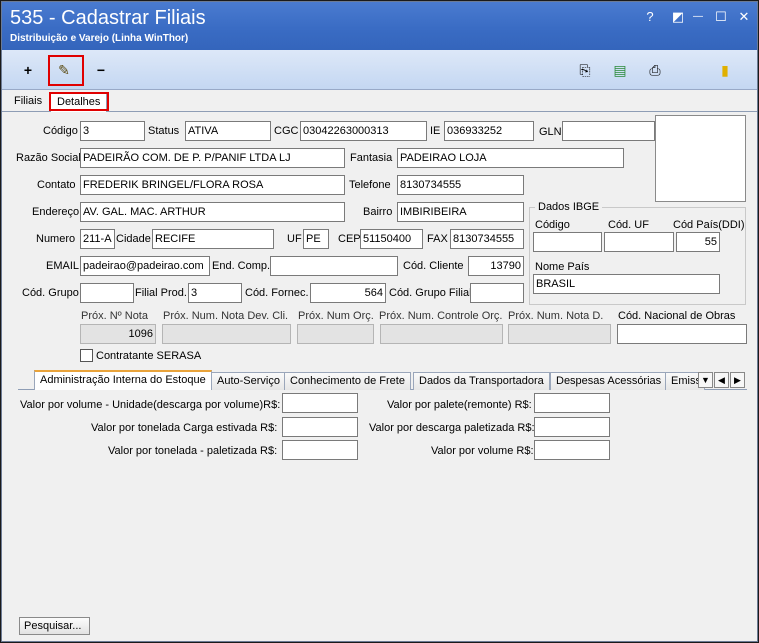 This screenshot has width=759, height=643. I want to click on copy-icon: ⎘, so click(585, 70).